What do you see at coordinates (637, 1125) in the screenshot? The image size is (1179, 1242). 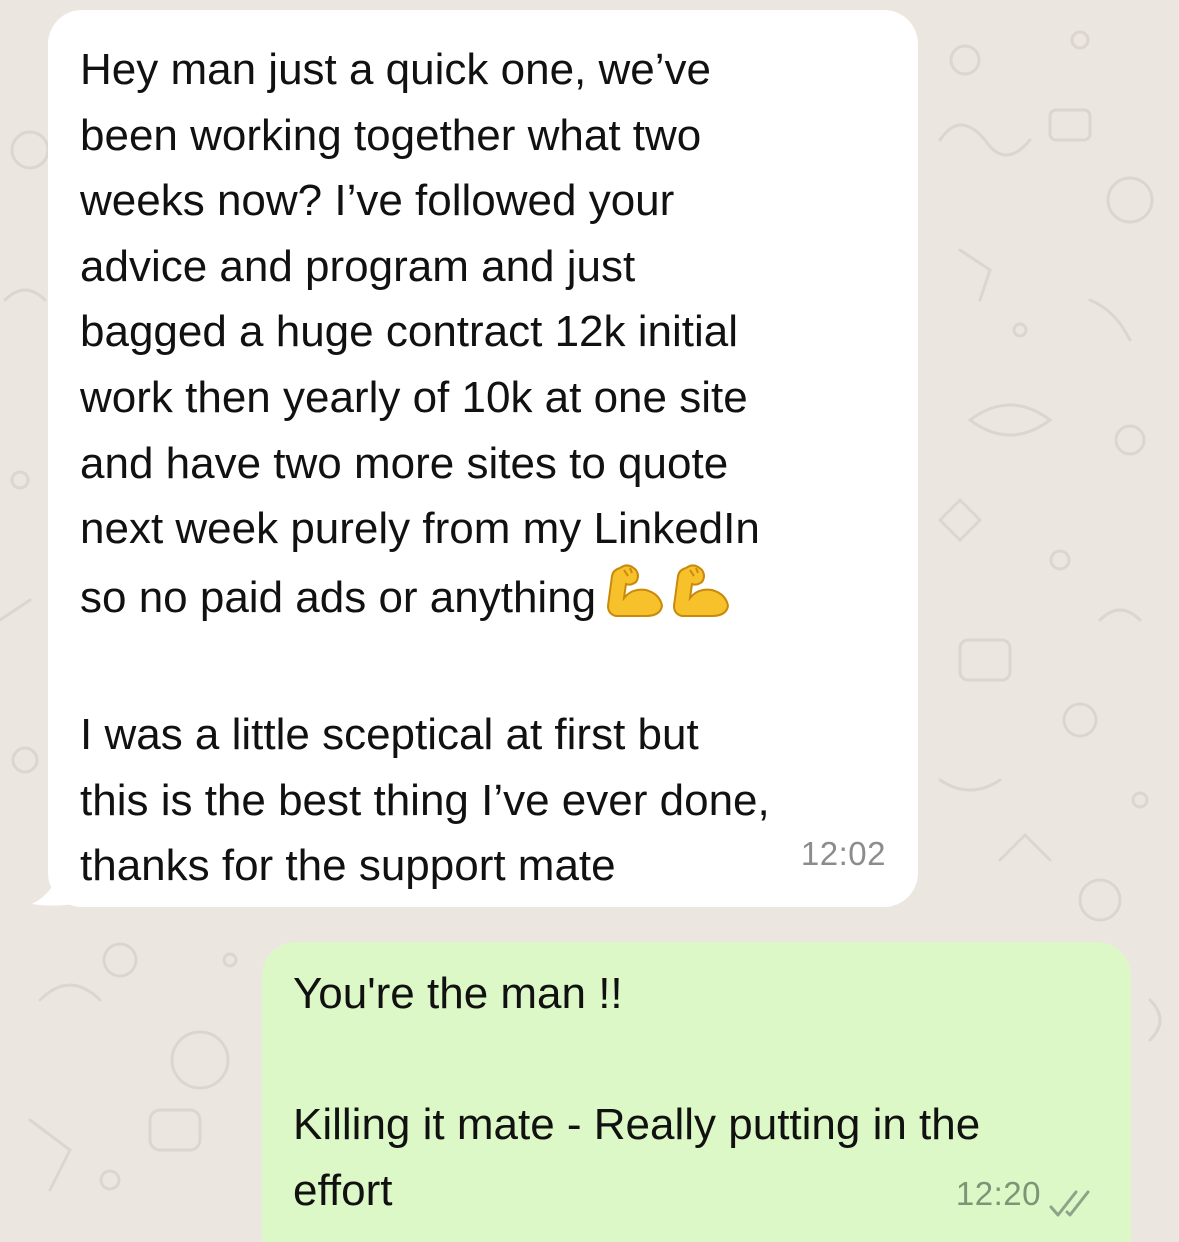 I see `message-line: Killing it mate - Really putting in the` at bounding box center [637, 1125].